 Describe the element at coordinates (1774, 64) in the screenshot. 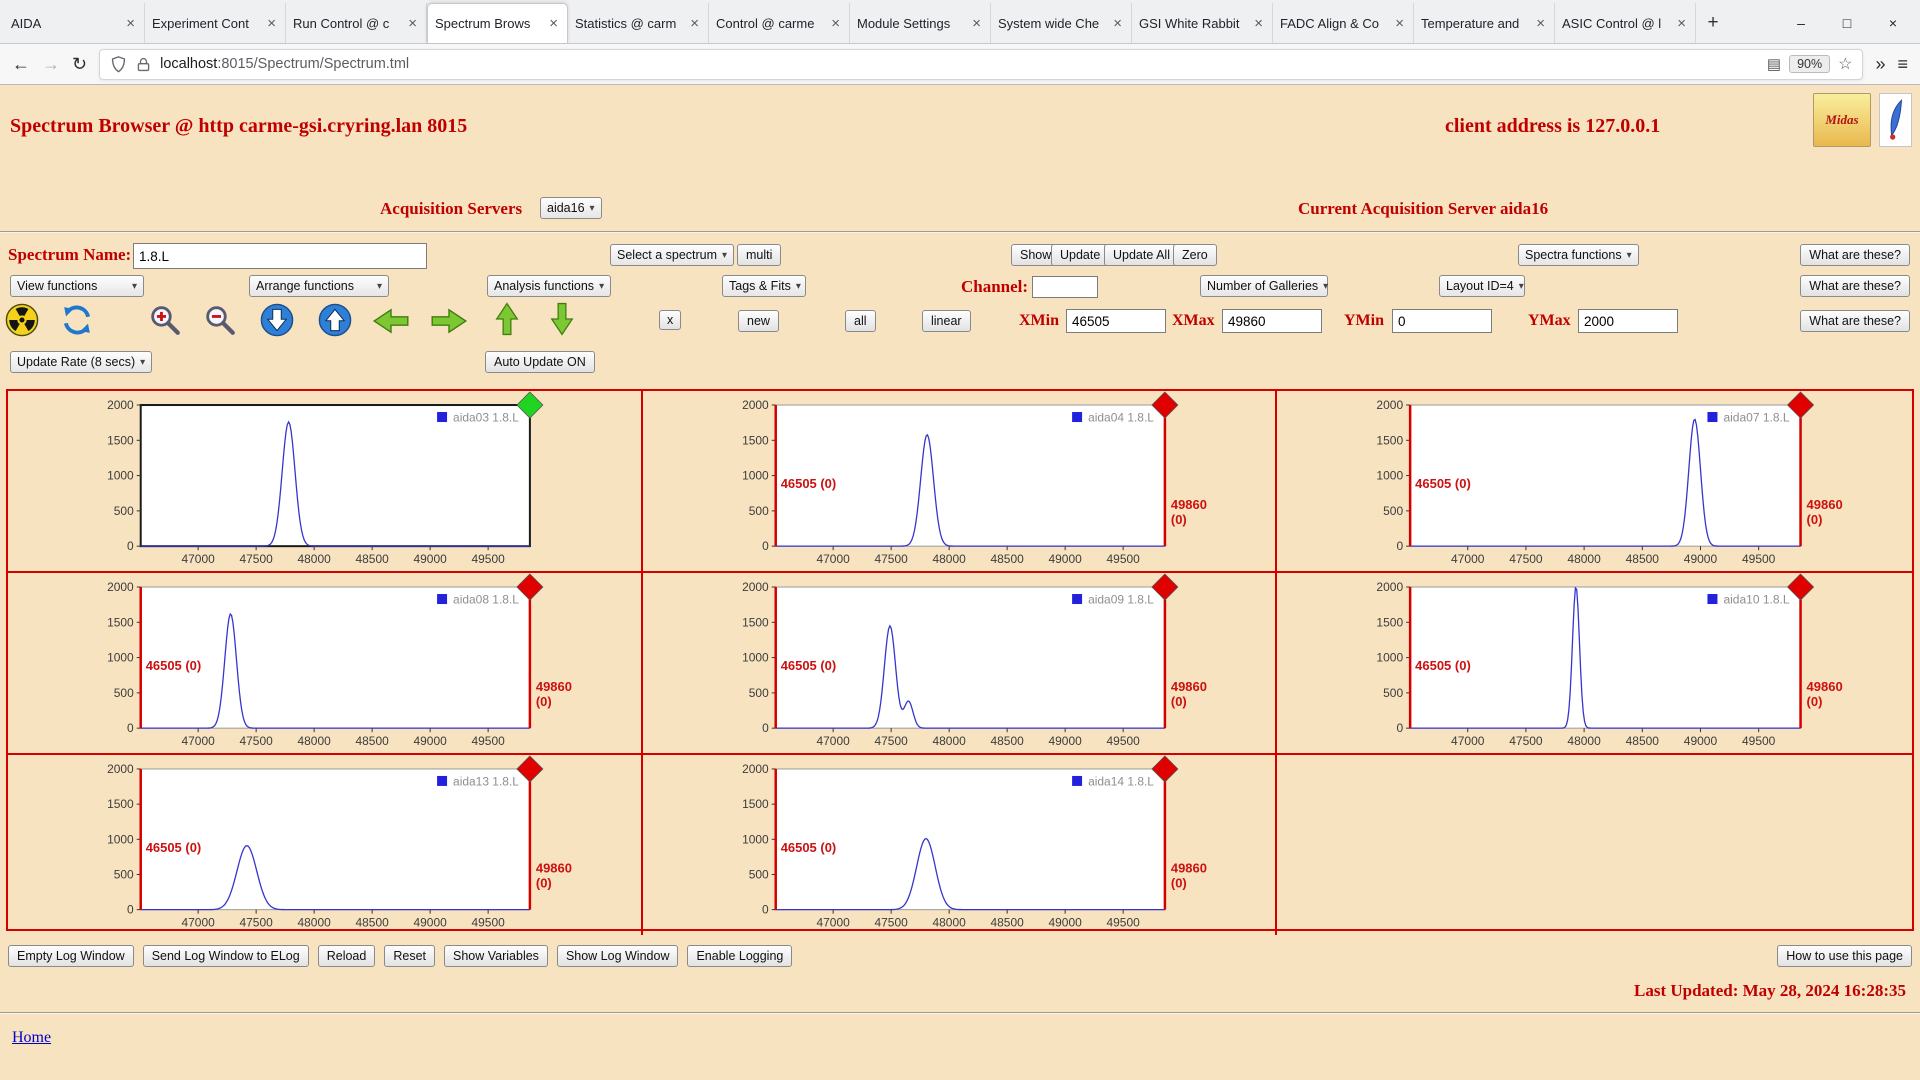

I see `reader-mode-icon: ▤` at that location.